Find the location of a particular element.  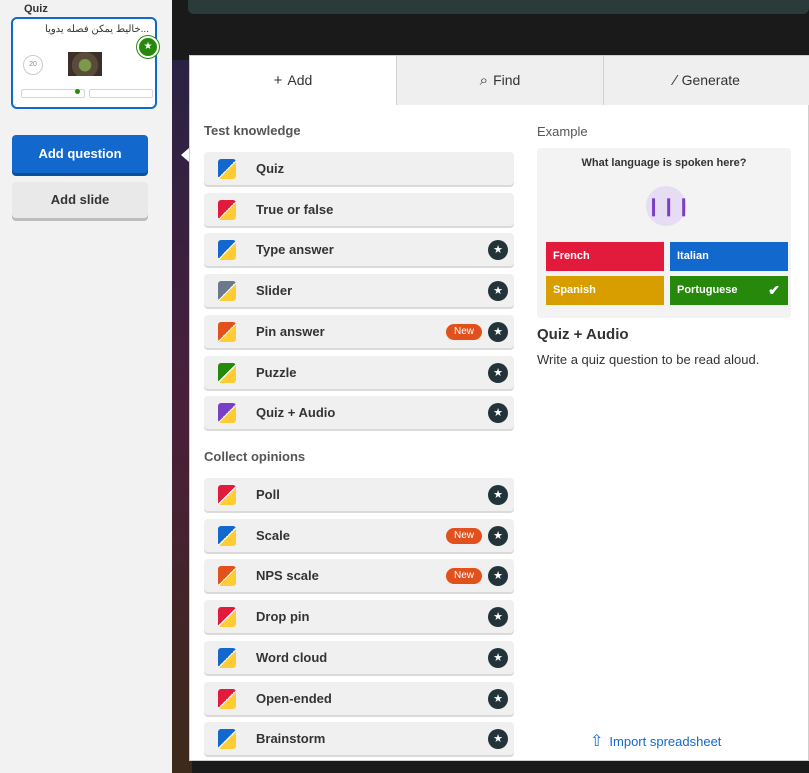

thumbnail-answer-bar is located at coordinates (121, 93).